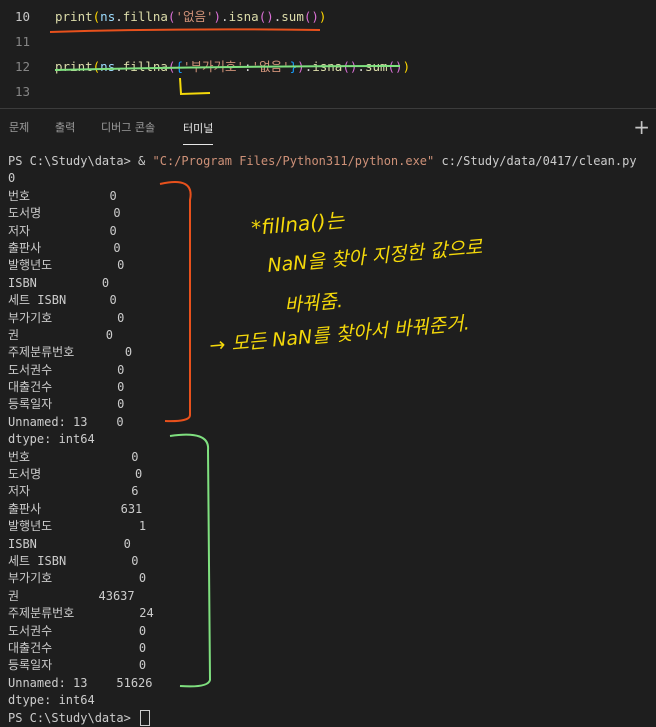  What do you see at coordinates (66, 421) in the screenshot?
I see `terminal-line: Unnamed: 13 0` at bounding box center [66, 421].